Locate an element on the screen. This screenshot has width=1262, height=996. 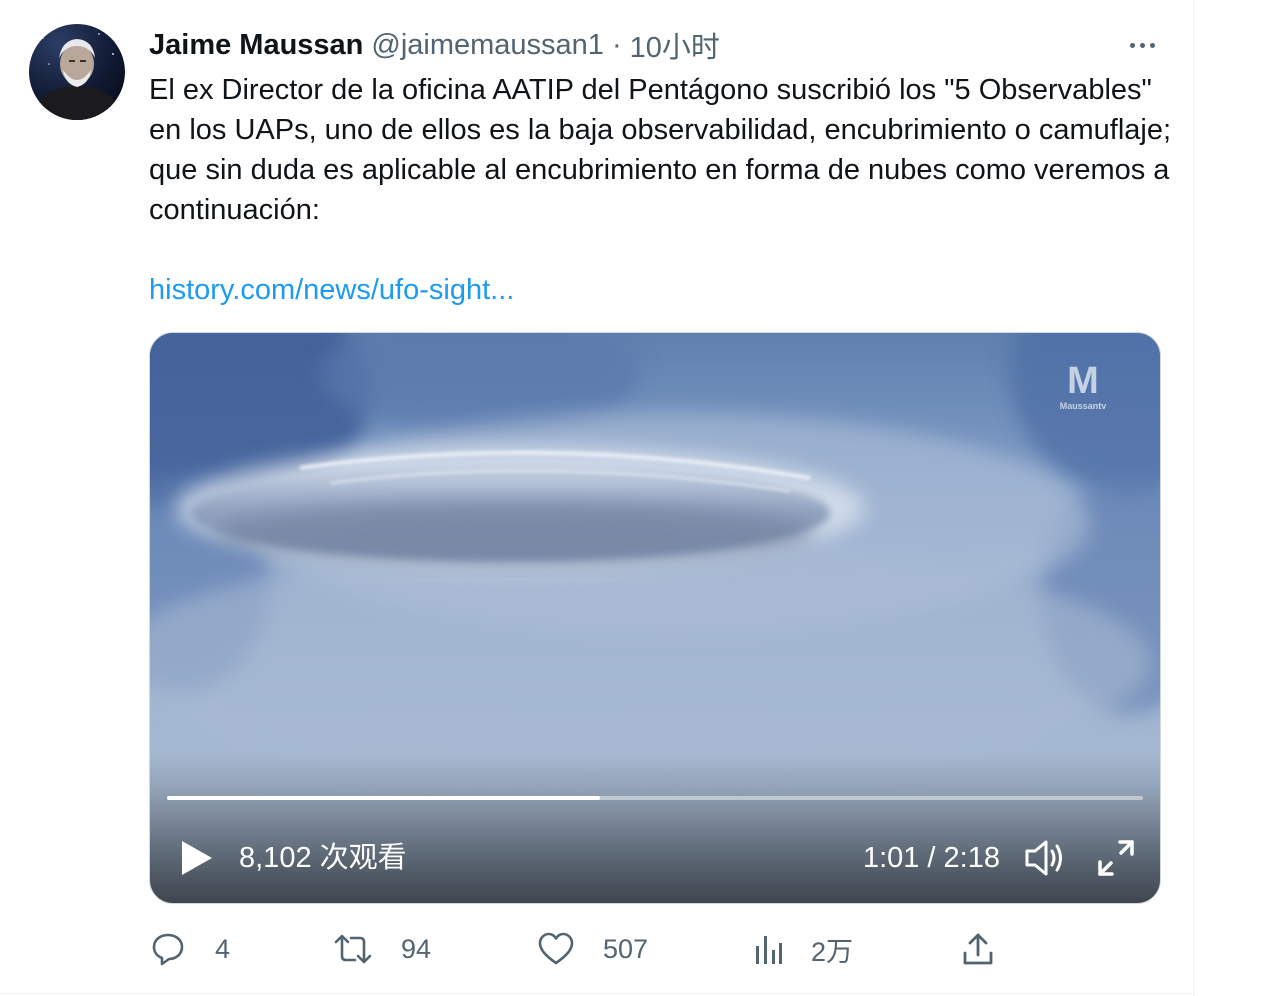
video-view-count: 8,102 次观看 is located at coordinates (323, 858).